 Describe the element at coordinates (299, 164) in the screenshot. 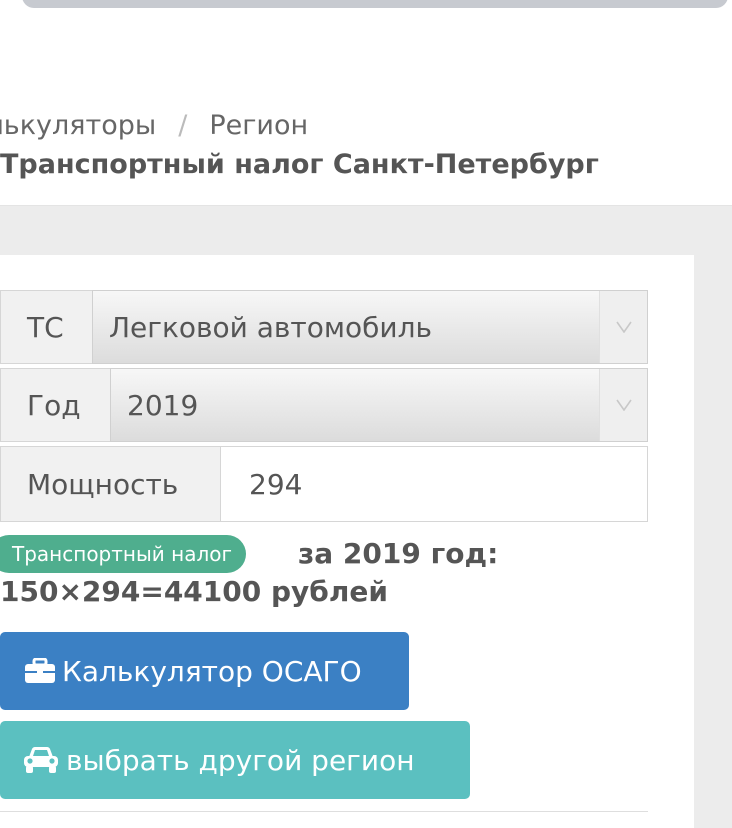

I see `page-title: Транспортный налог Санкт-Петербург` at that location.